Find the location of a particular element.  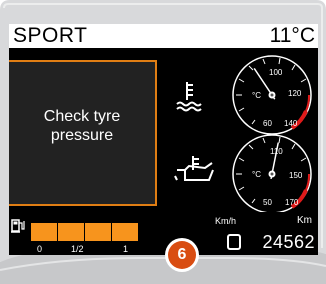

oil-tick-min: 50 is located at coordinates (267, 202).